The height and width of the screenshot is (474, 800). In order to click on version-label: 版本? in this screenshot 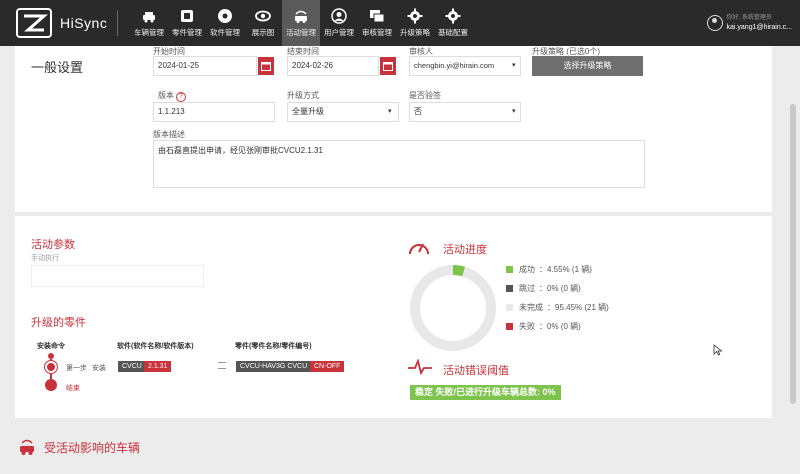, I will do `click(172, 96)`.